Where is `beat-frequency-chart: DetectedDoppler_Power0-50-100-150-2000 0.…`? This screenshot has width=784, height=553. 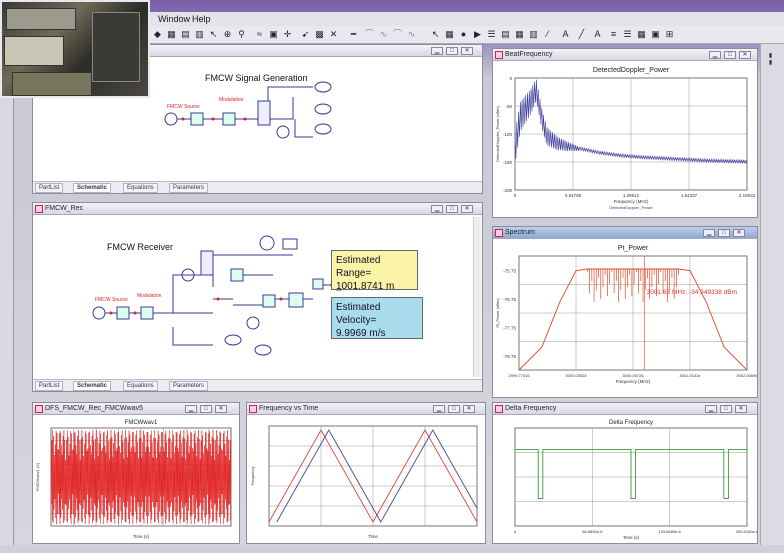
beat-frequency-chart: DetectedDoppler_Power0-50-100-150-2000 0.… is located at coordinates (625, 140).